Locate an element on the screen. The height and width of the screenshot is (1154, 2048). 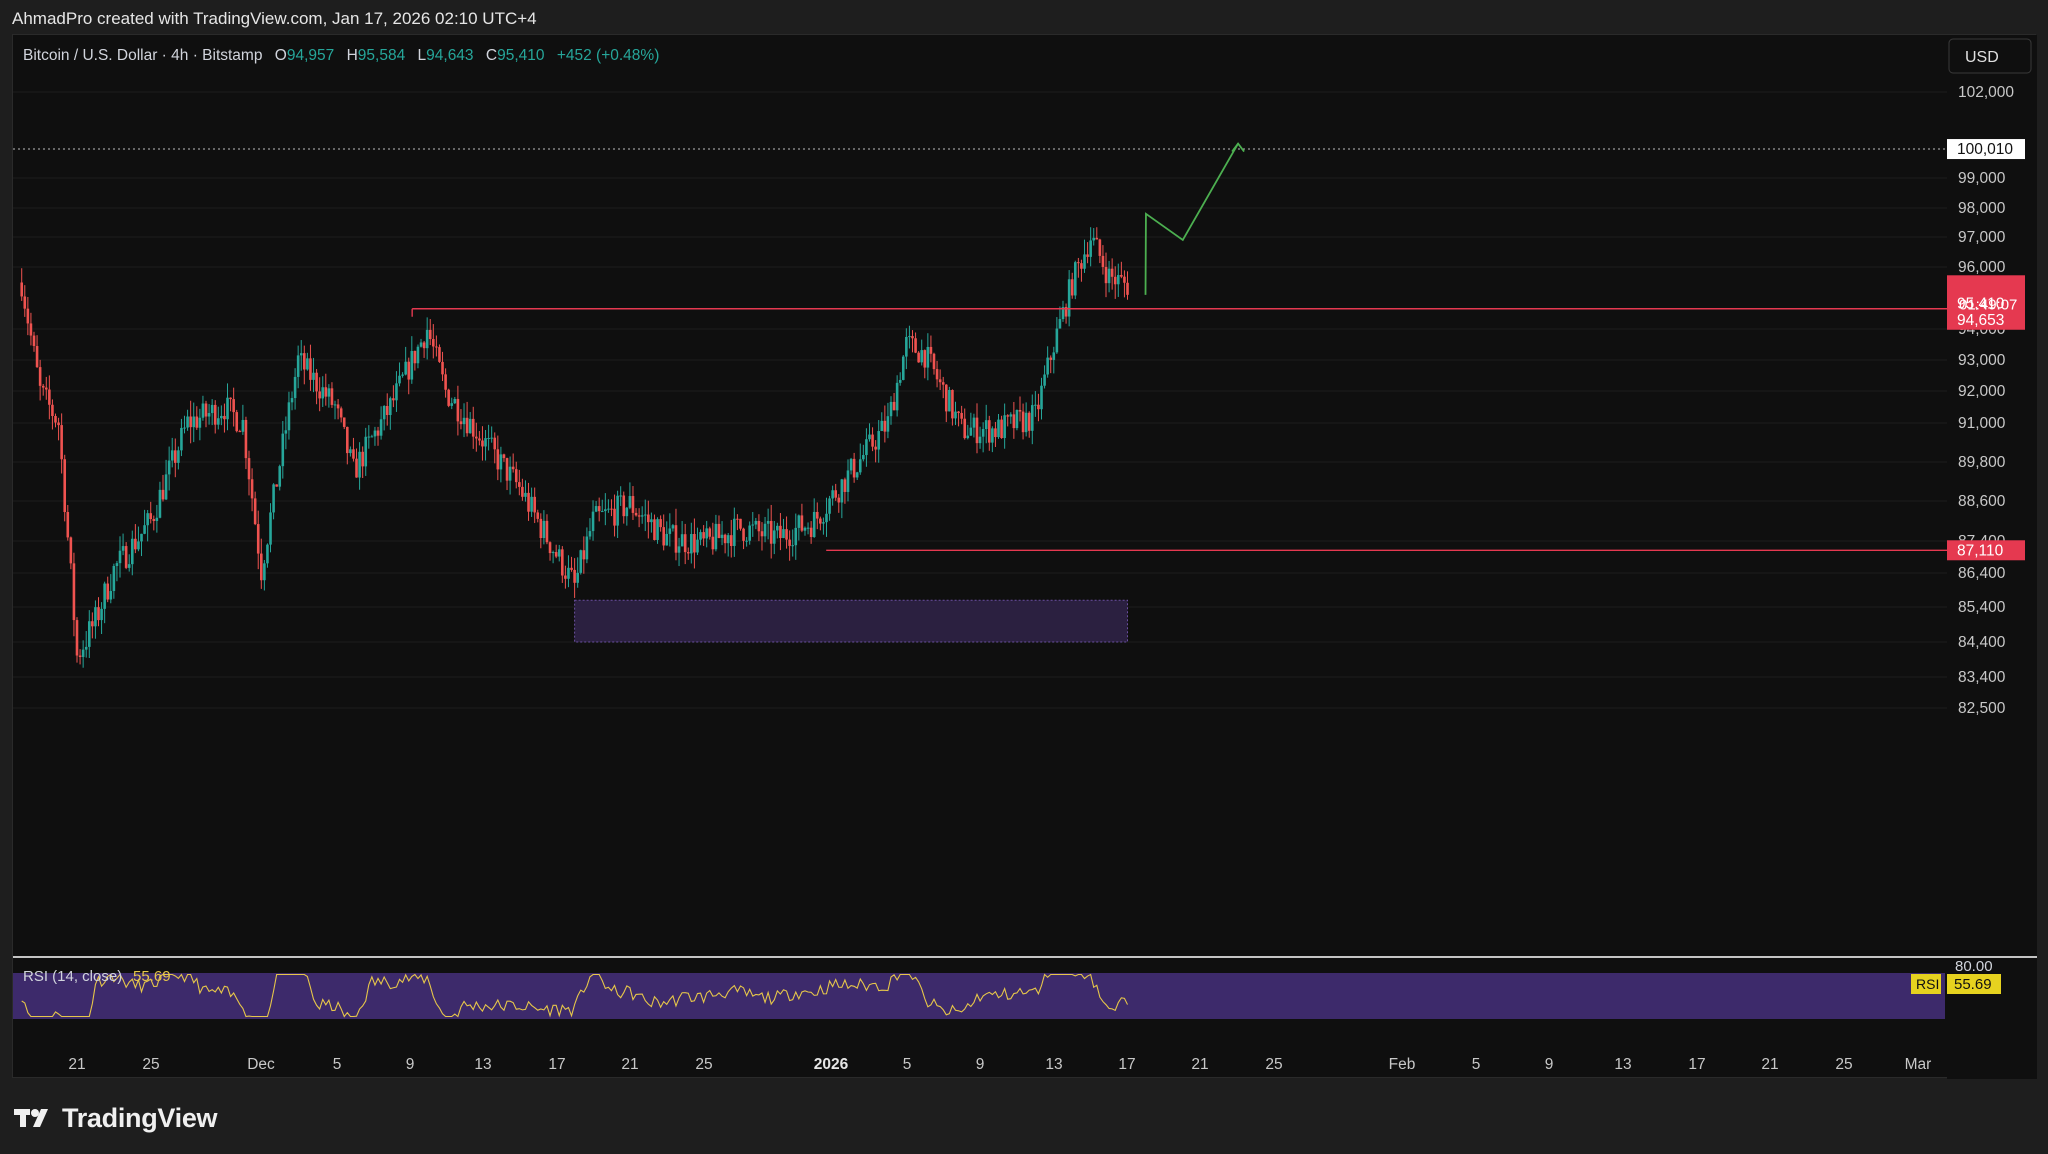
rsi-band is located at coordinates (979, 996).